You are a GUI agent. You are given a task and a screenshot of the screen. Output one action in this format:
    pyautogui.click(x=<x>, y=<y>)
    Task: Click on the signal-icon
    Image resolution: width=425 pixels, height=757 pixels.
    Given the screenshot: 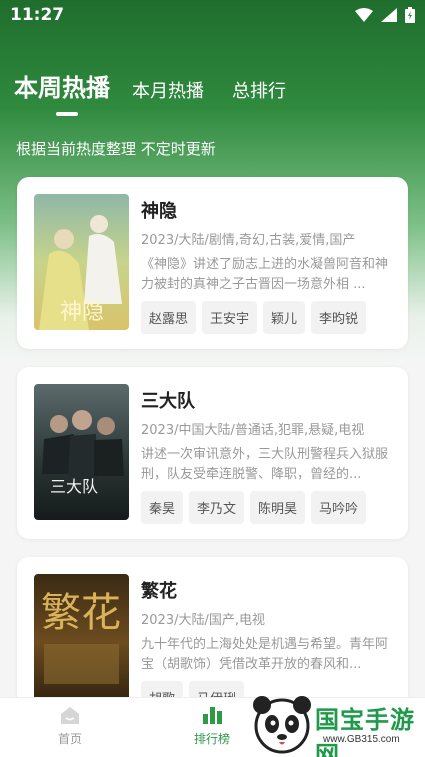 What is the action you would take?
    pyautogui.click(x=389, y=15)
    